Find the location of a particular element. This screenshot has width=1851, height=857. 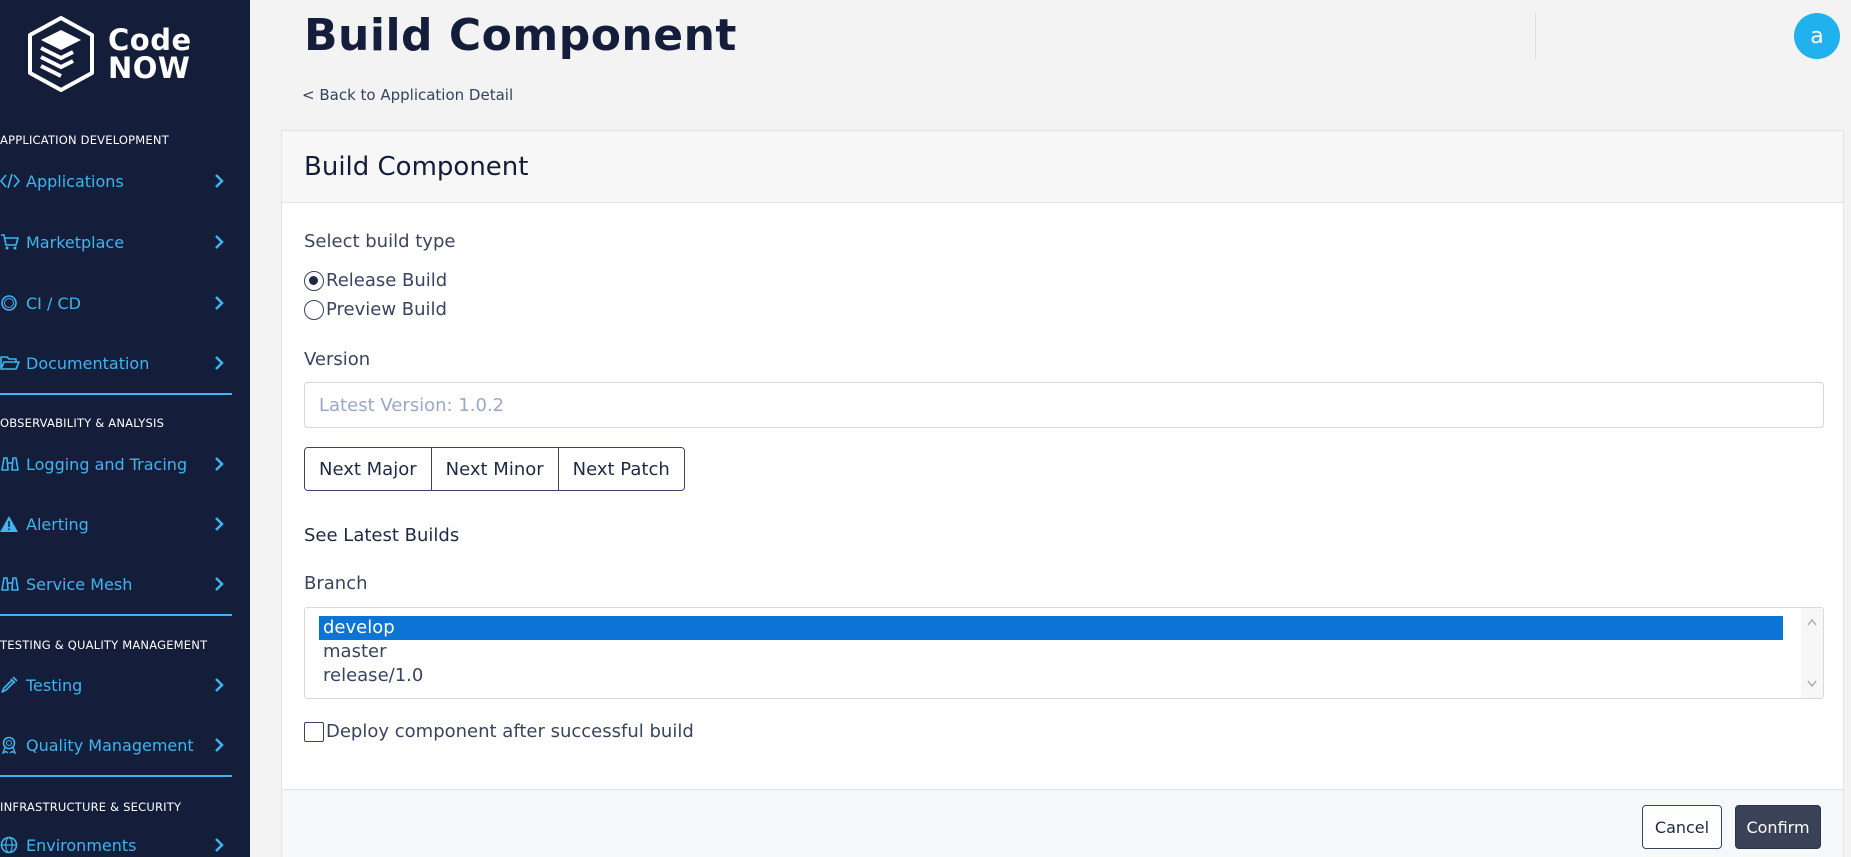

eyedropper-icon is located at coordinates (12, 685).